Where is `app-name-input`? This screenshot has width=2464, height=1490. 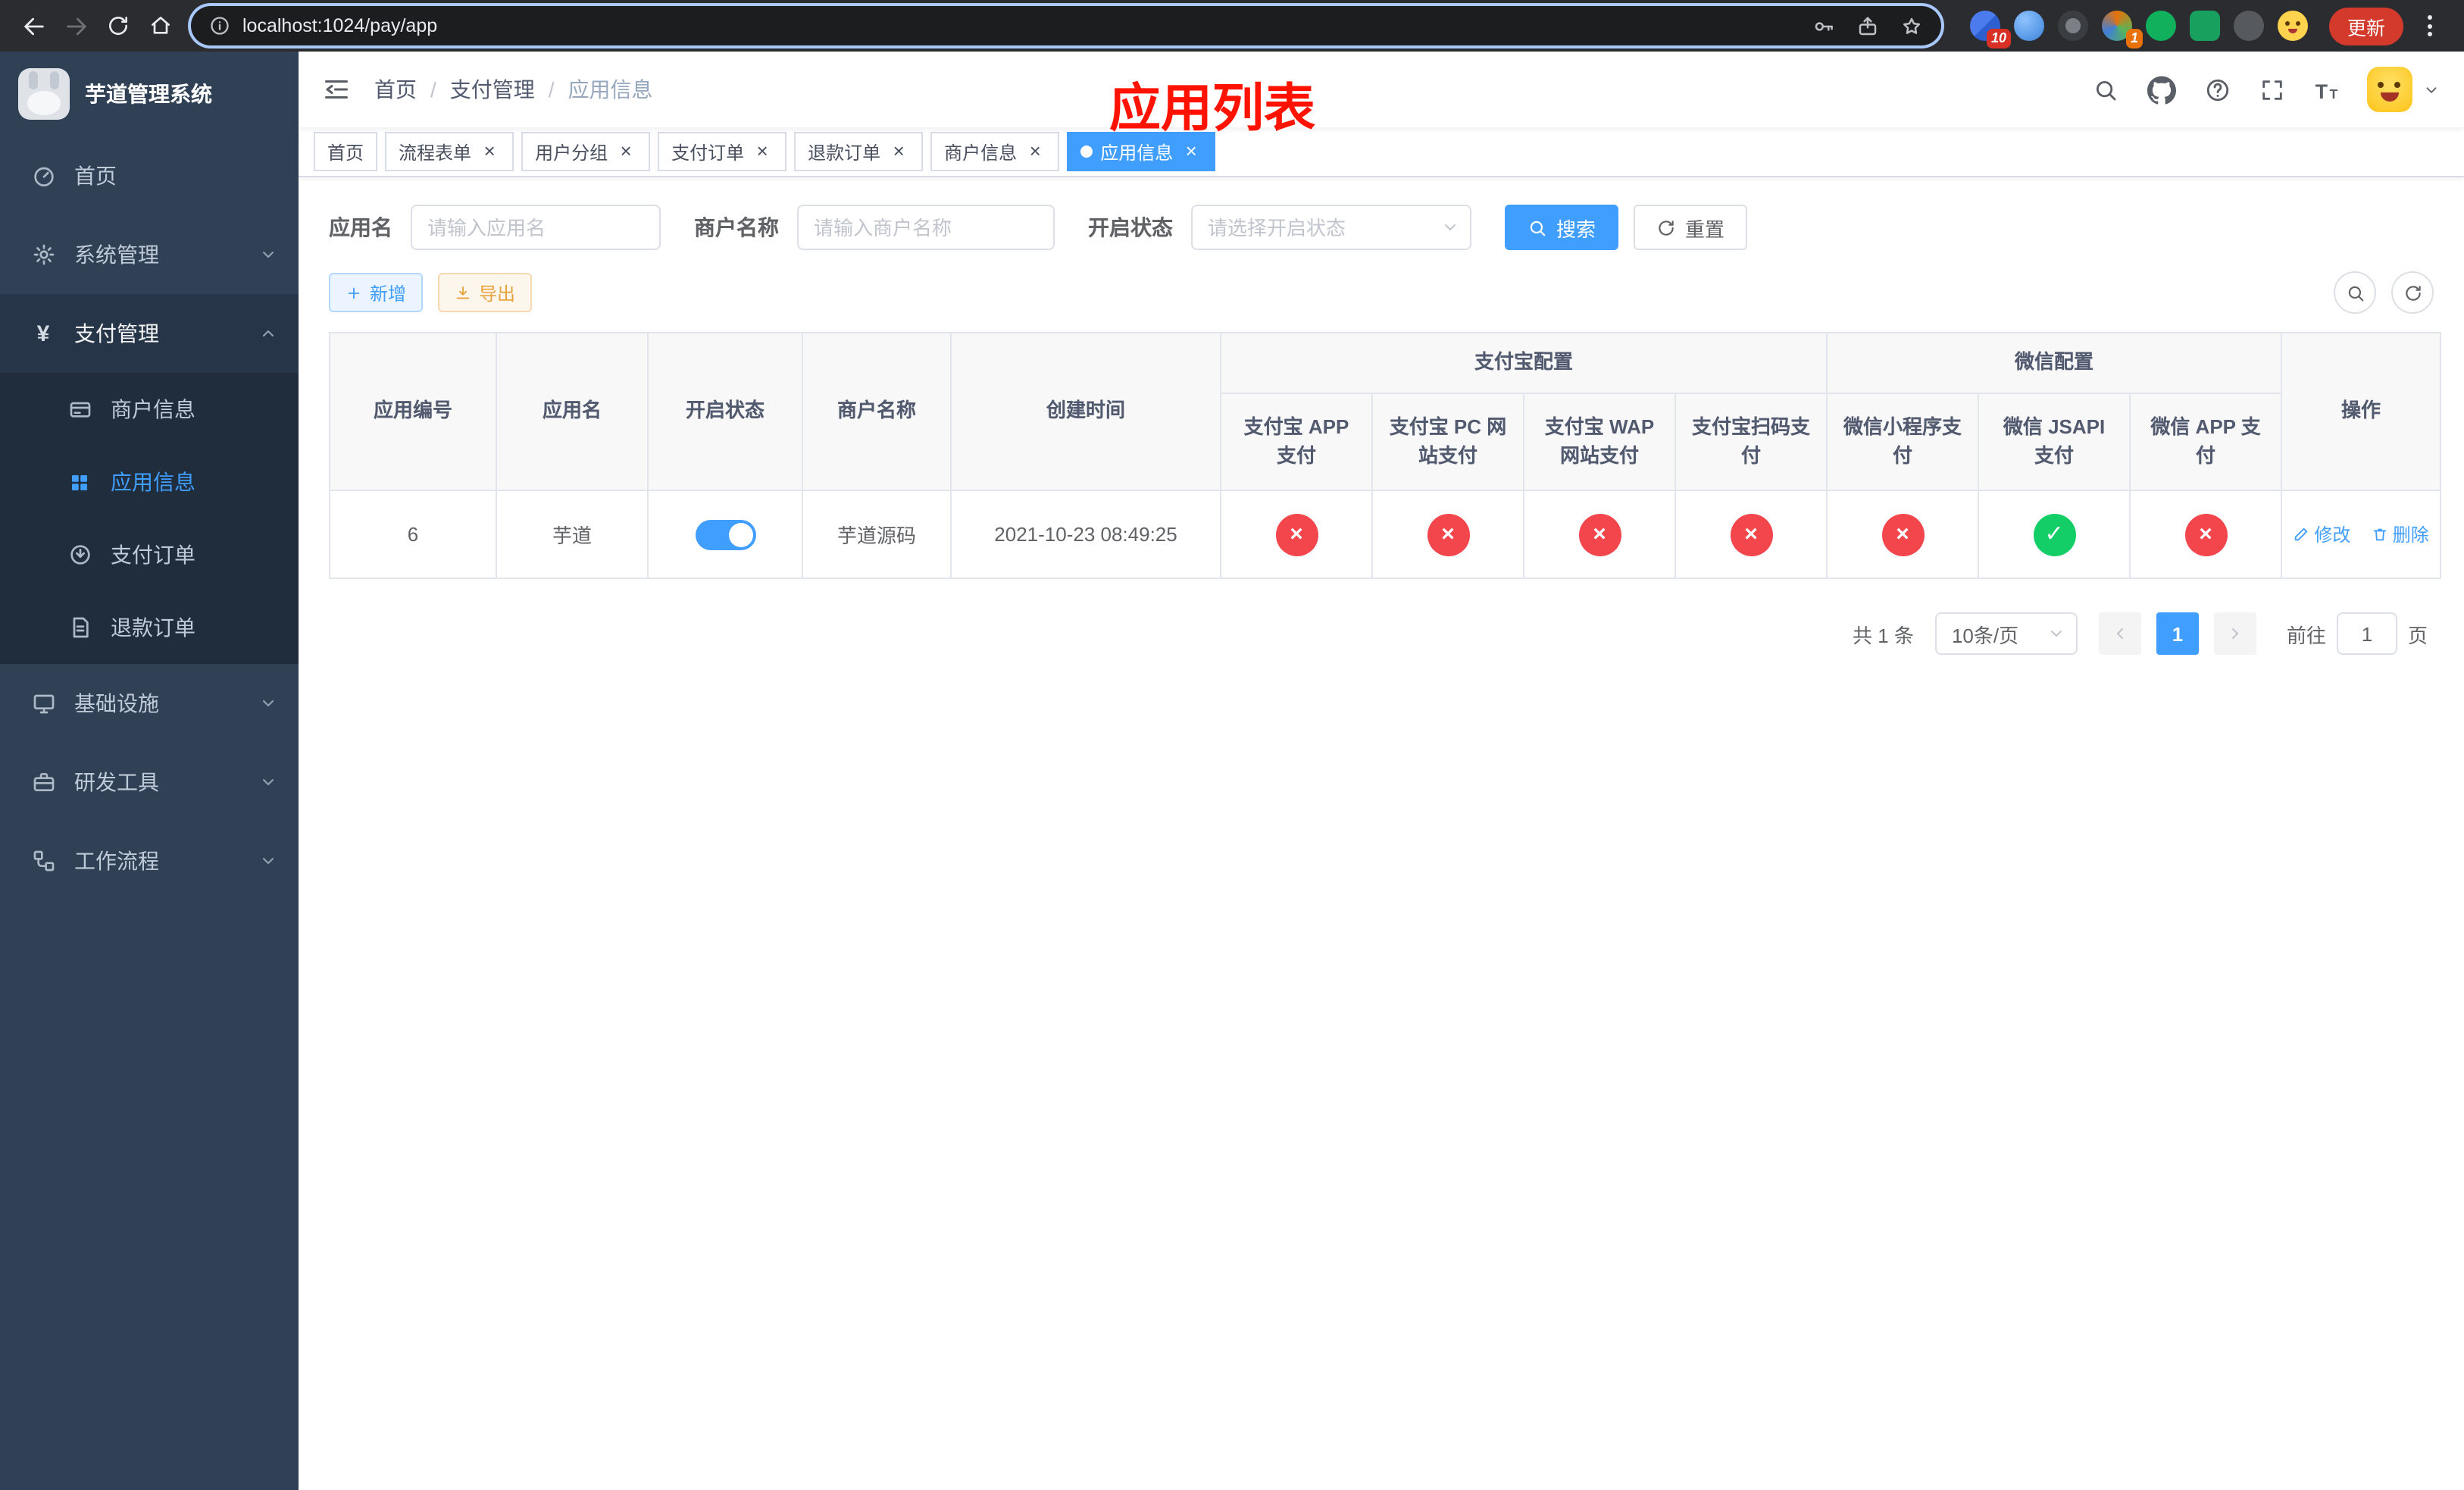
app-name-input is located at coordinates (536, 227).